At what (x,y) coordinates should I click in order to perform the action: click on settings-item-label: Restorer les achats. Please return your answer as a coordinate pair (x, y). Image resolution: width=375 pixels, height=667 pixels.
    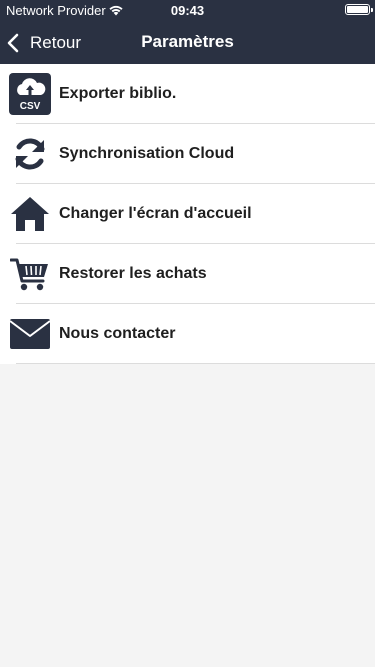
    Looking at the image, I should click on (133, 273).